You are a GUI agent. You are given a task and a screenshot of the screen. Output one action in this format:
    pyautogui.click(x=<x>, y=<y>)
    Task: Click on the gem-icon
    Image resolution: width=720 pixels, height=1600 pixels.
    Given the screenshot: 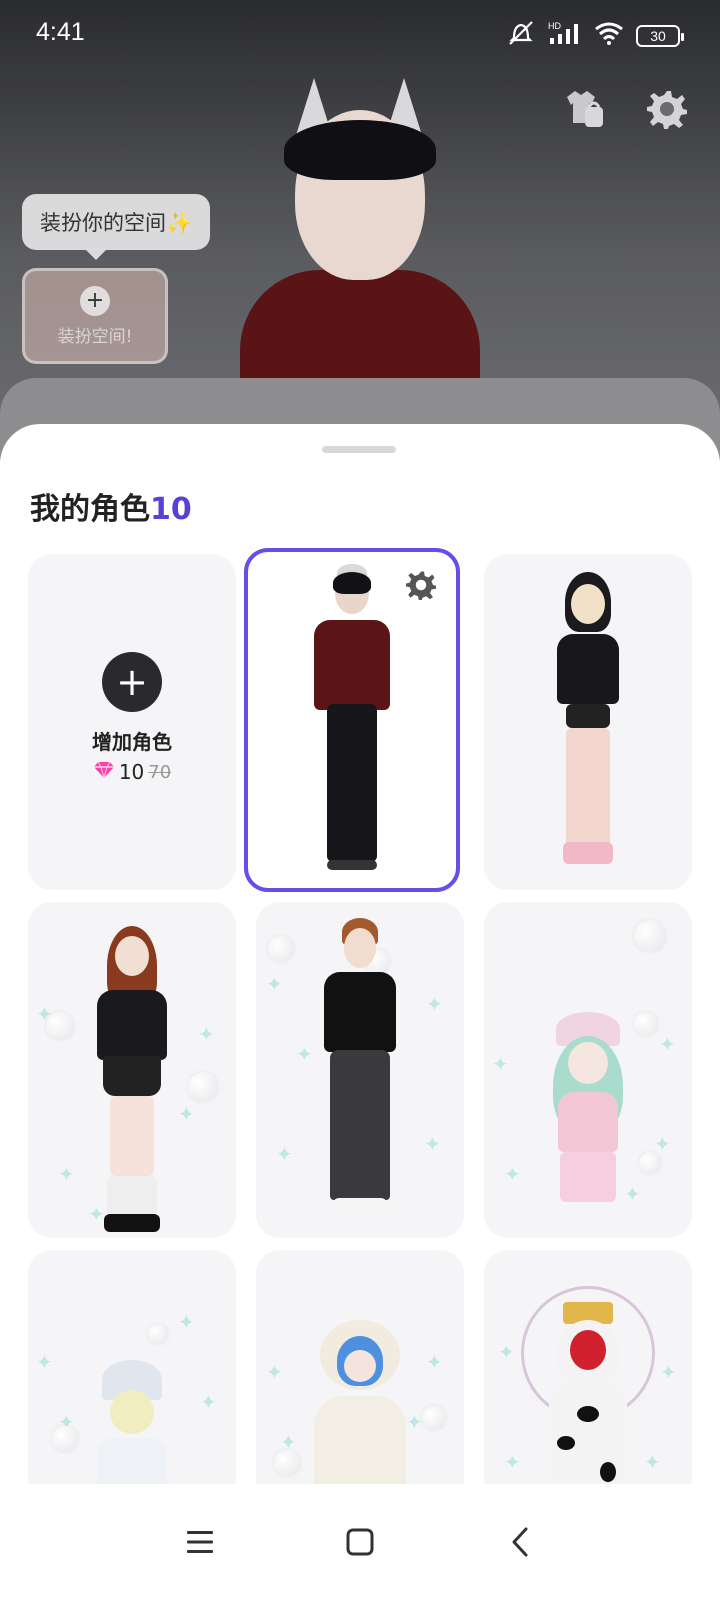 What is the action you would take?
    pyautogui.click(x=104, y=772)
    